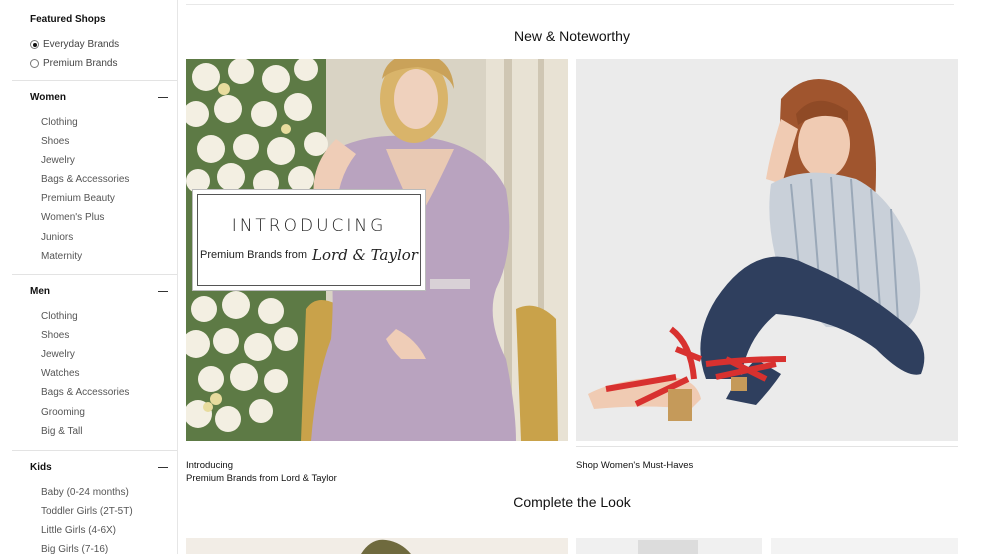 The image size is (984, 554). I want to click on overlay-subheading: Premium Brands from Lord & Taylor, so click(309, 255).